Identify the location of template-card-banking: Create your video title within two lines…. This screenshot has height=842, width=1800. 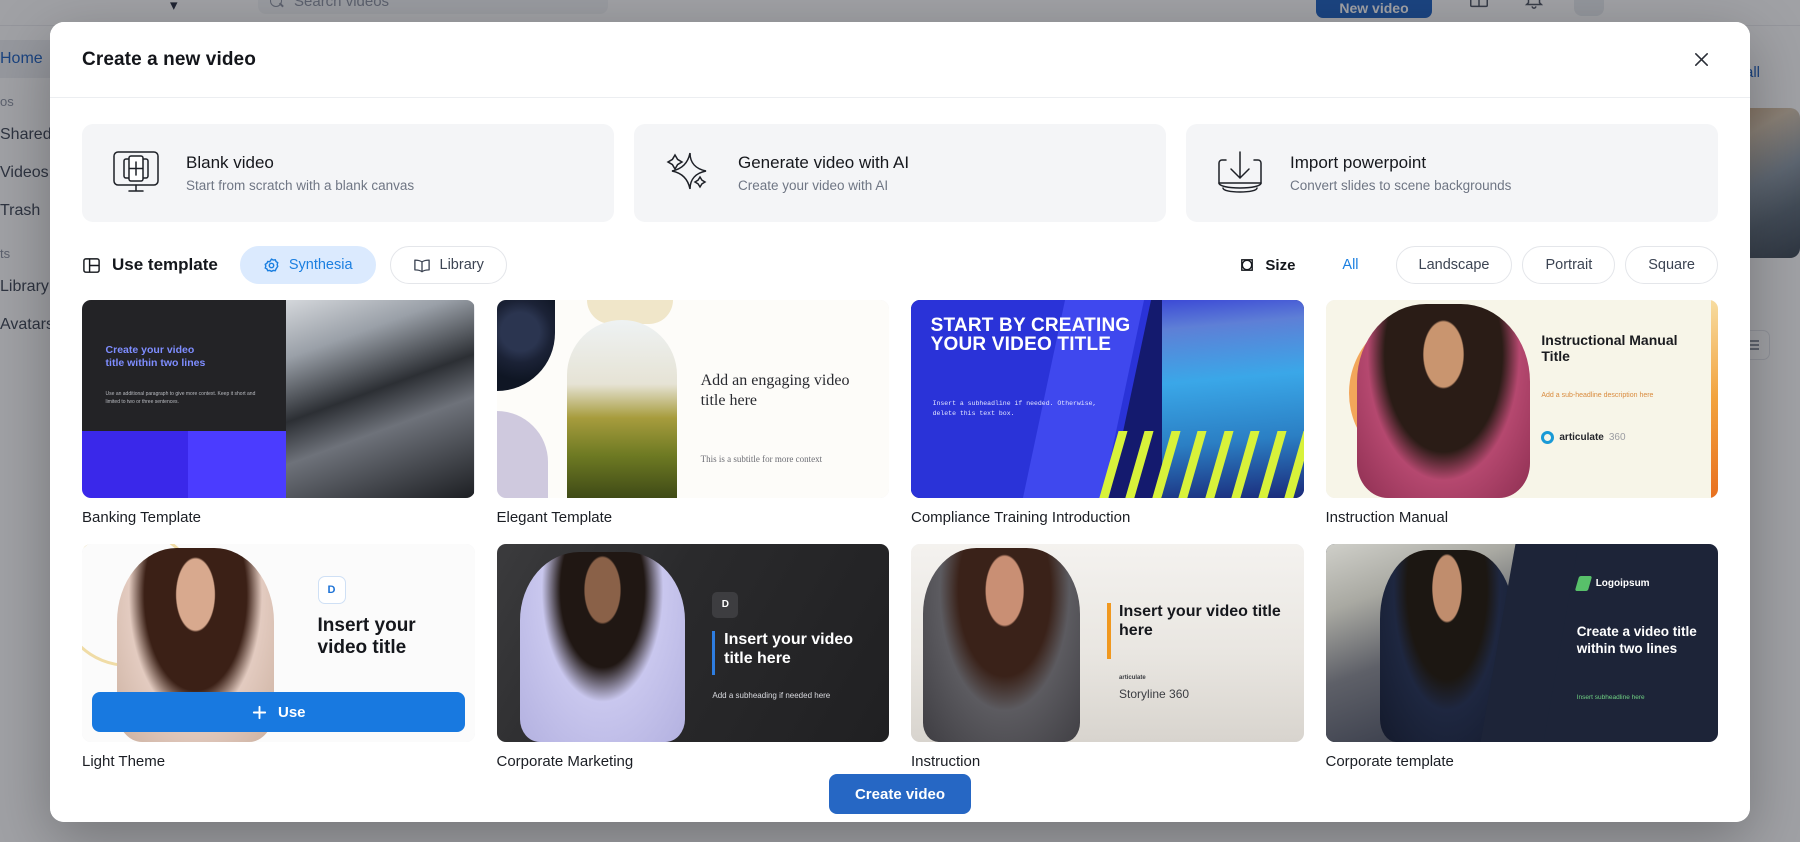
(278, 413).